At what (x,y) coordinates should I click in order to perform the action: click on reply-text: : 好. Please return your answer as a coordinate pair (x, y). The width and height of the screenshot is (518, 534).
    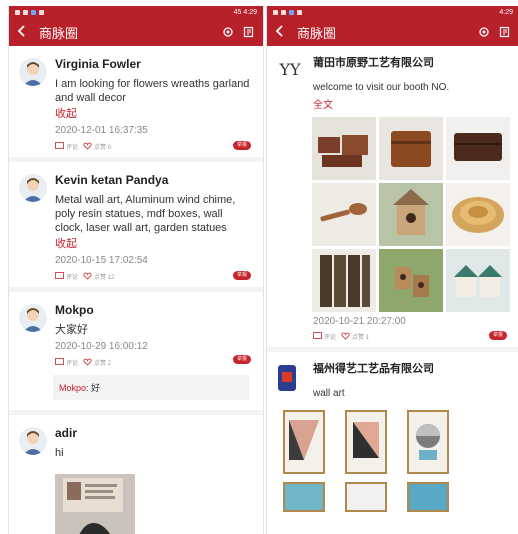
    Looking at the image, I should click on (93, 388).